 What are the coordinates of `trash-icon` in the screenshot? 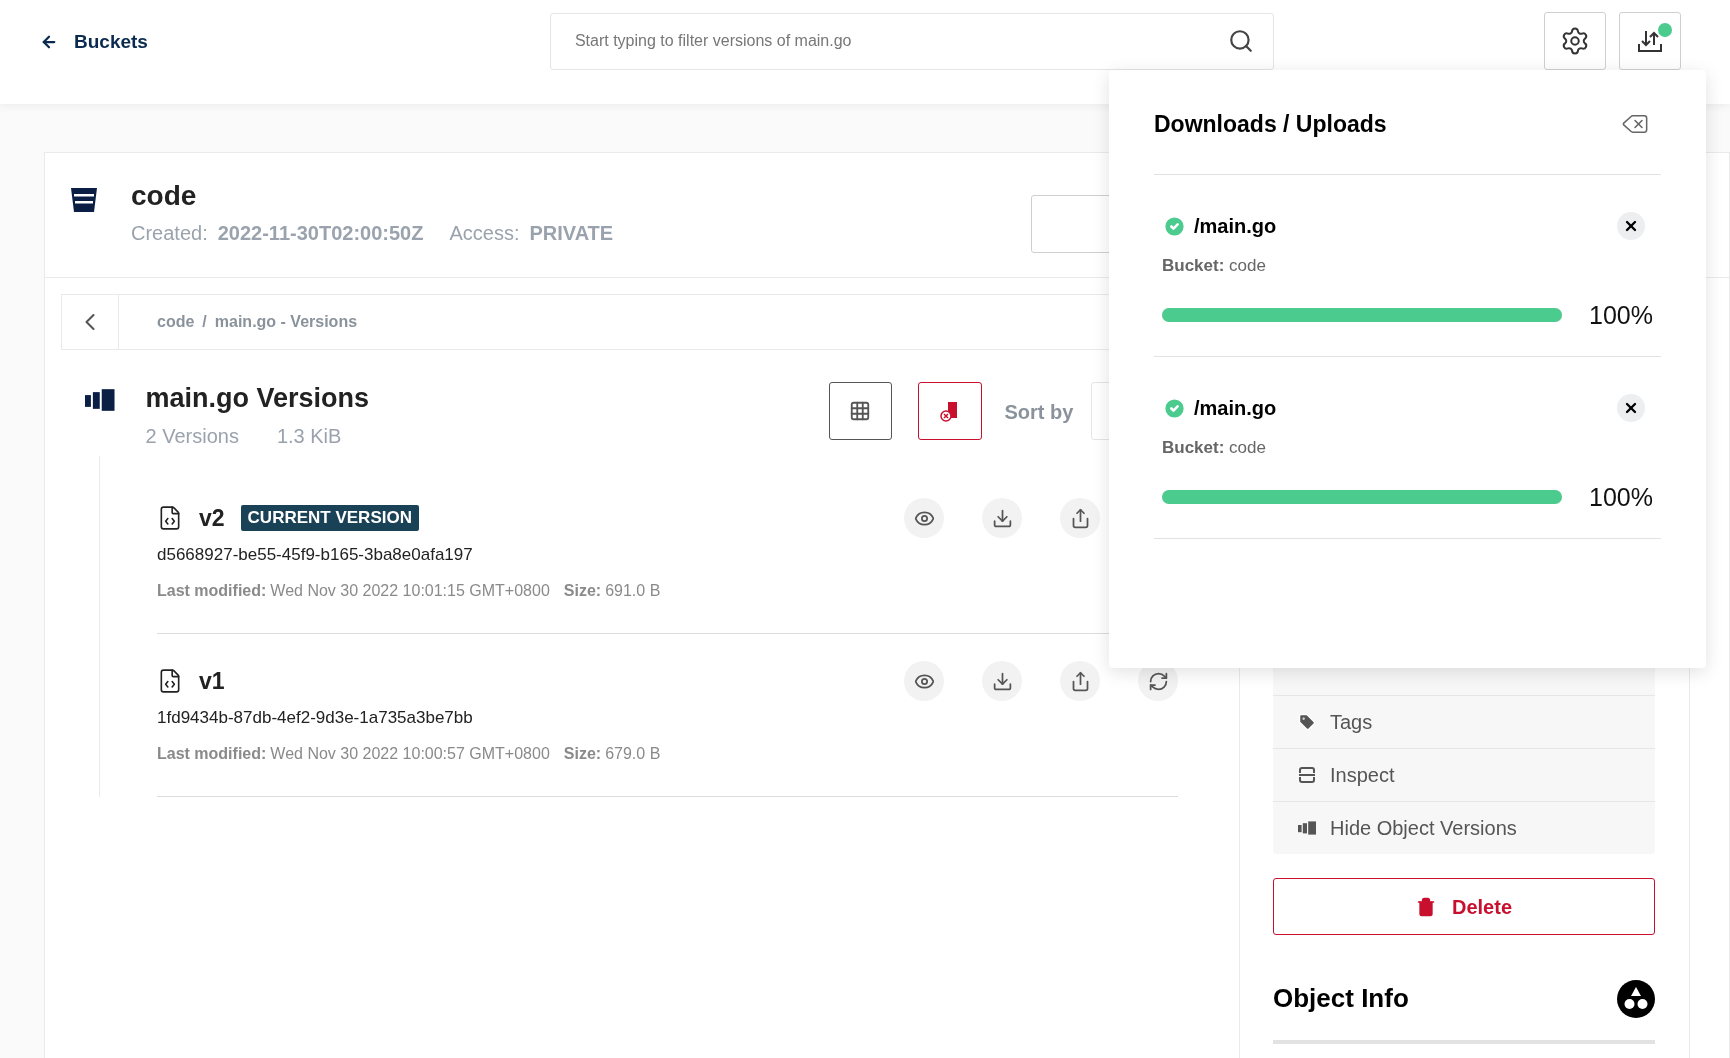 It's located at (1426, 906).